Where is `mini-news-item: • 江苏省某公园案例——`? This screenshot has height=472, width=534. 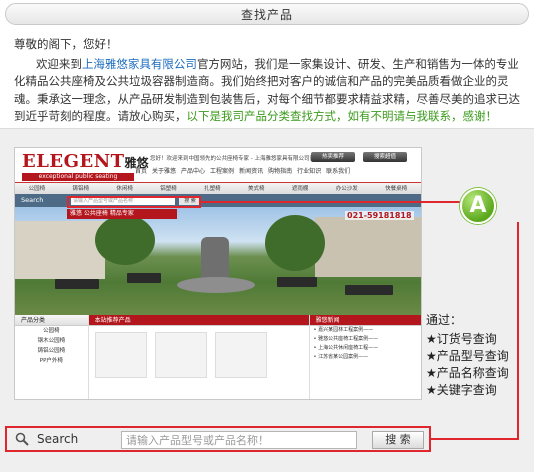 mini-news-item: • 江苏省某公园案例—— is located at coordinates (341, 357).